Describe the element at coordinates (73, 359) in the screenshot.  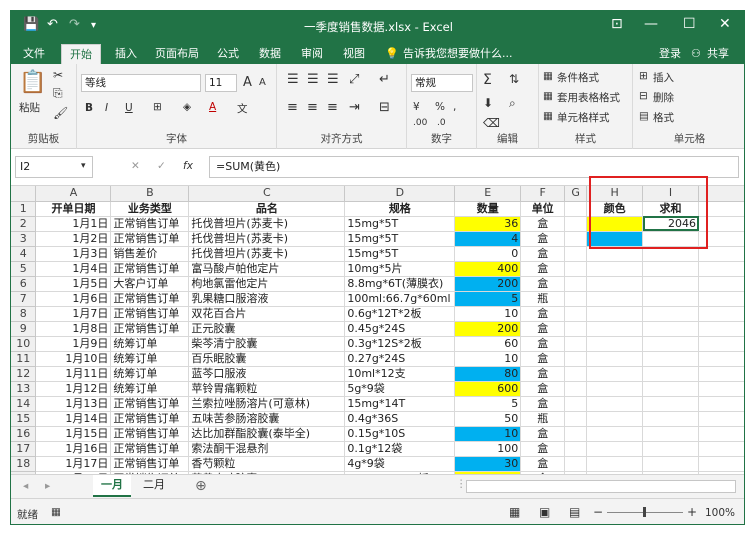
I see `date-cell: 1月10日` at that location.